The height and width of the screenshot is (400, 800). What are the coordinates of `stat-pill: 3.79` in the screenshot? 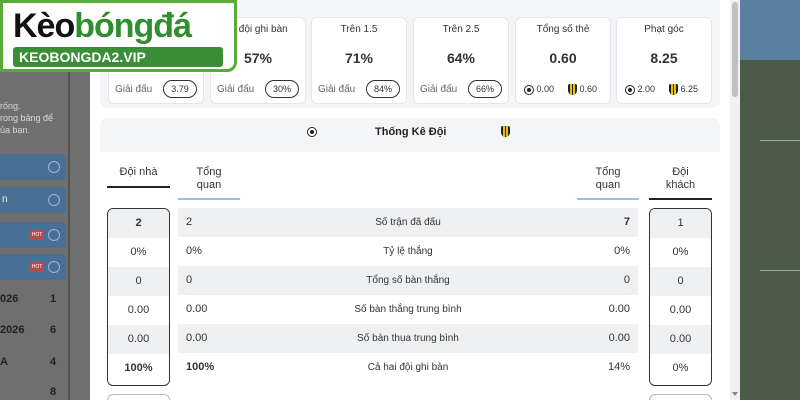 It's located at (180, 89).